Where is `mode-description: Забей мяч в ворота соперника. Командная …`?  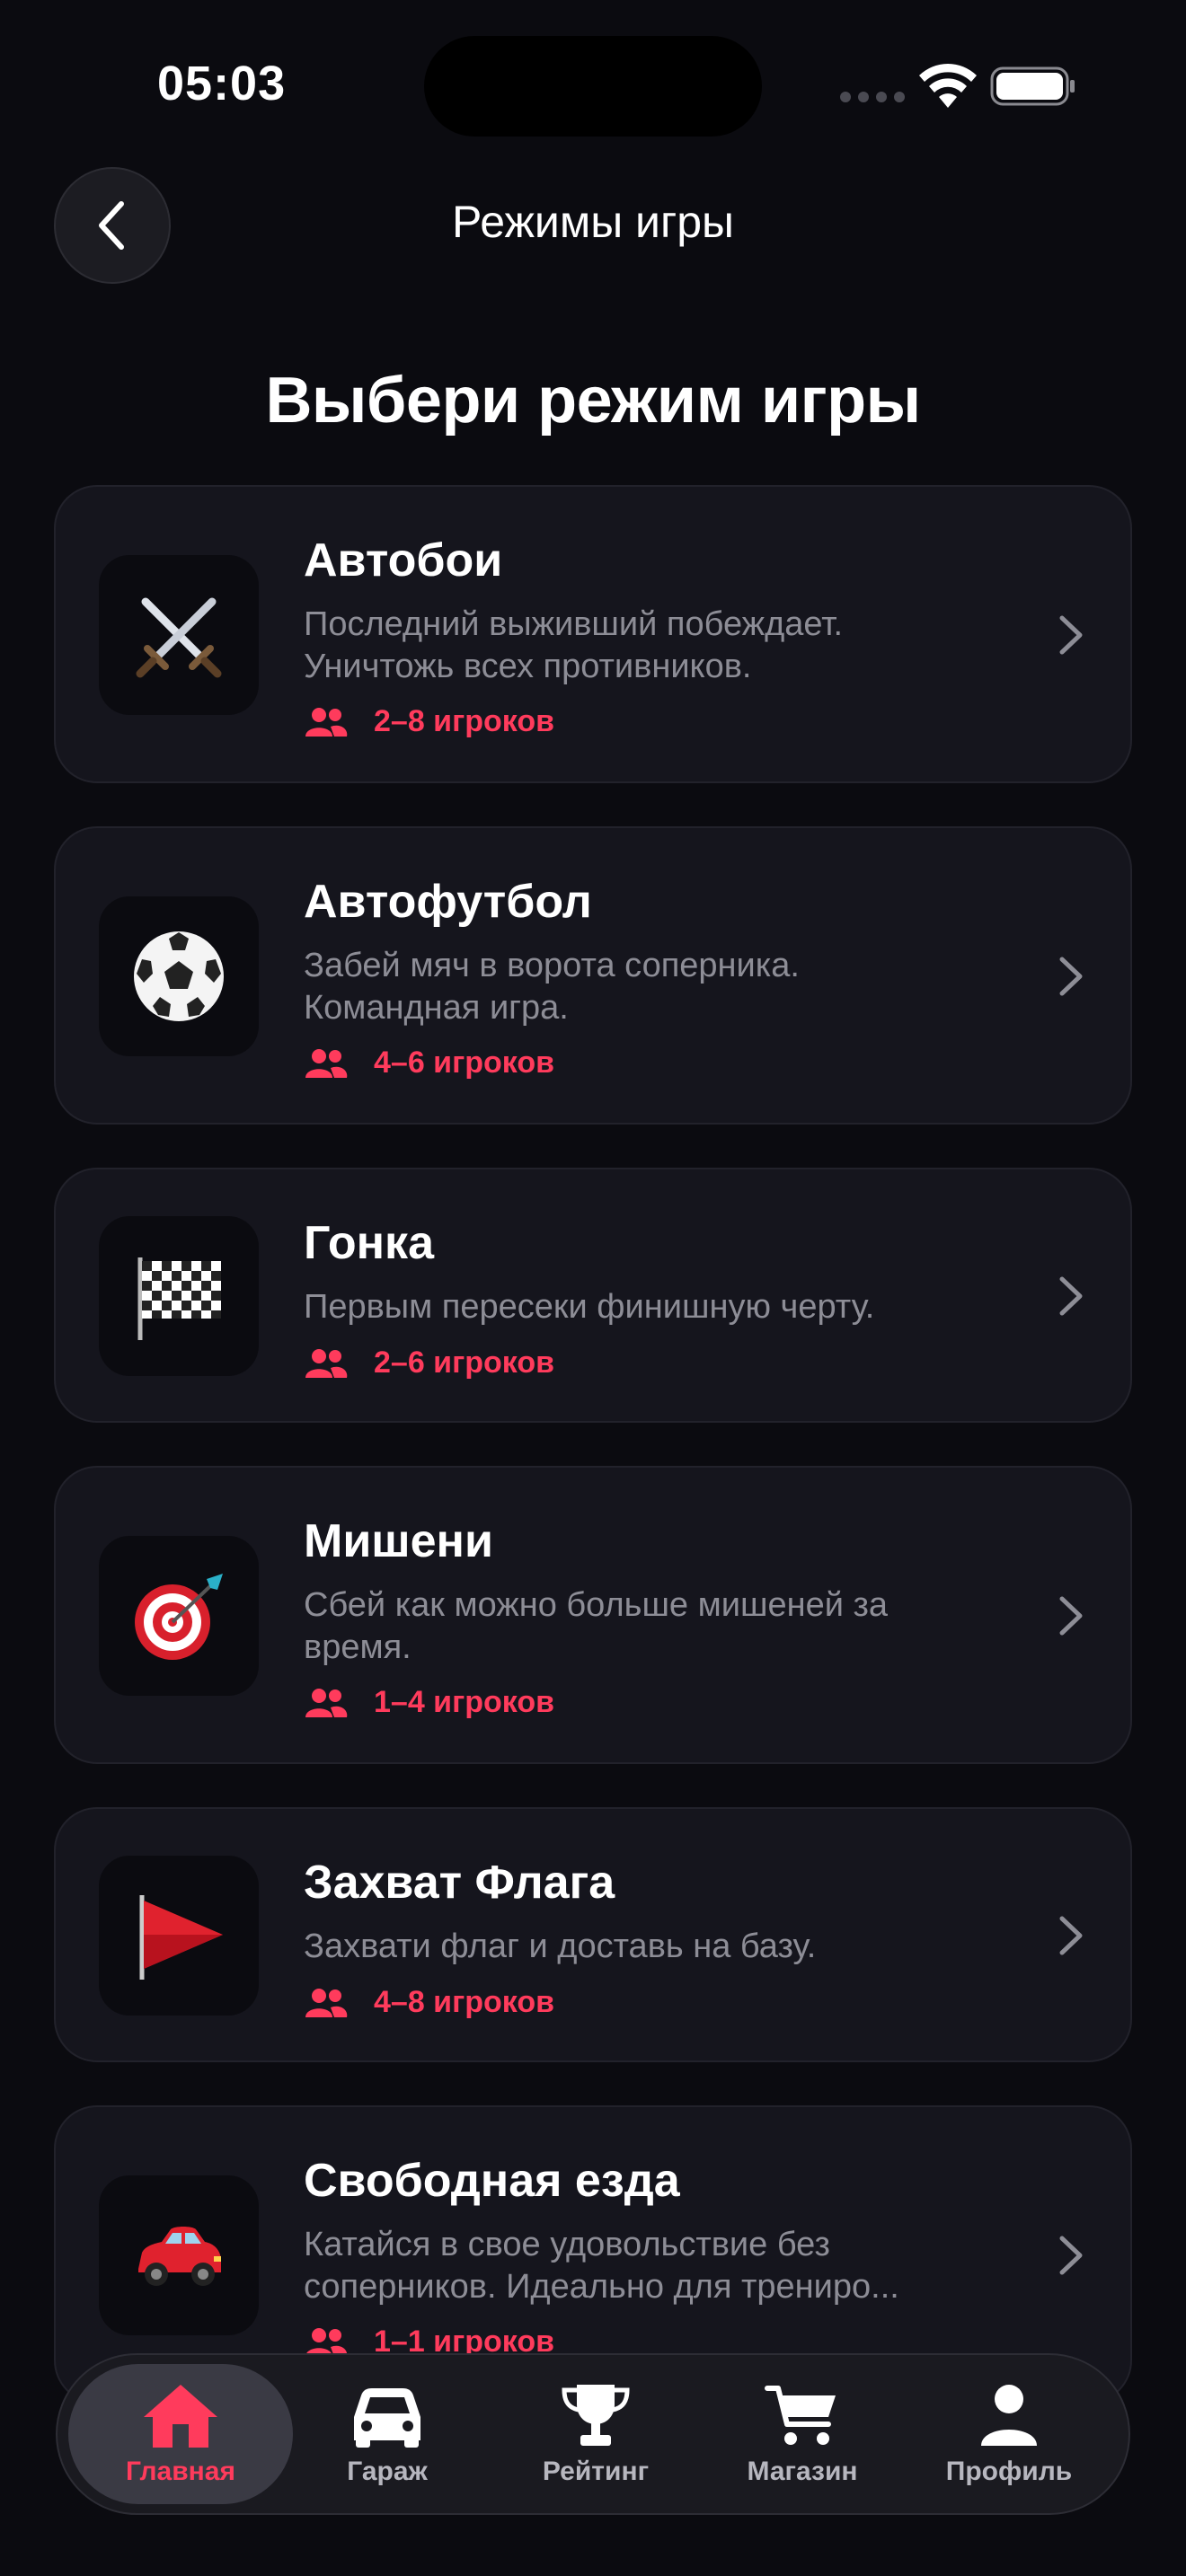
mode-description: Забей мяч в ворота соперника. Командная … is located at coordinates (552, 987).